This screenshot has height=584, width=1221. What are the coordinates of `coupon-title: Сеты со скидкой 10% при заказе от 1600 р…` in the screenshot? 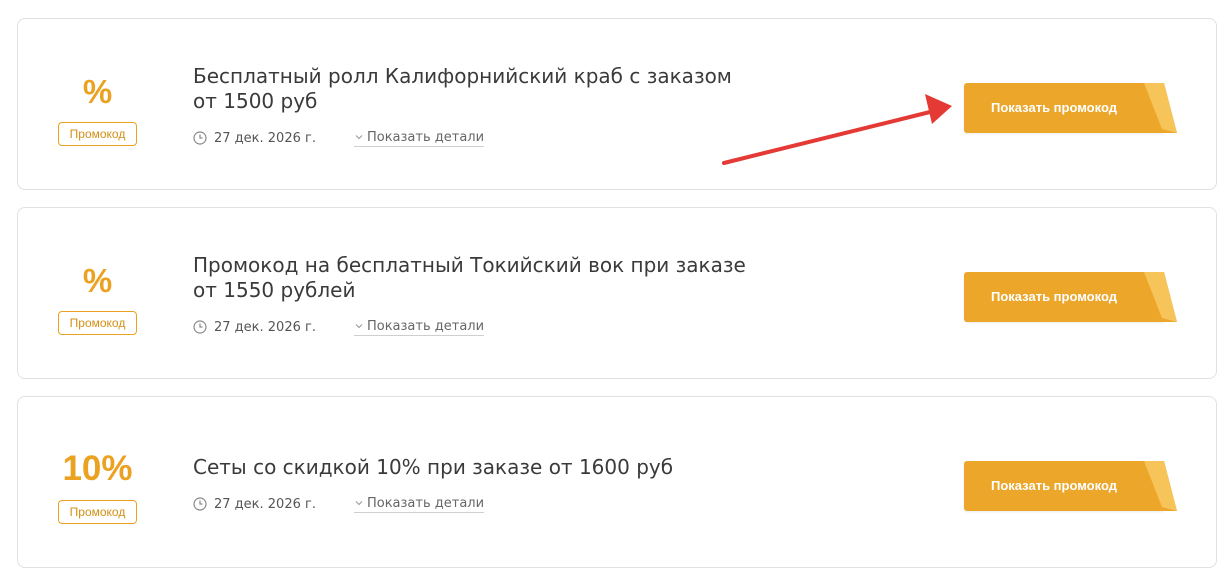 It's located at (433, 467).